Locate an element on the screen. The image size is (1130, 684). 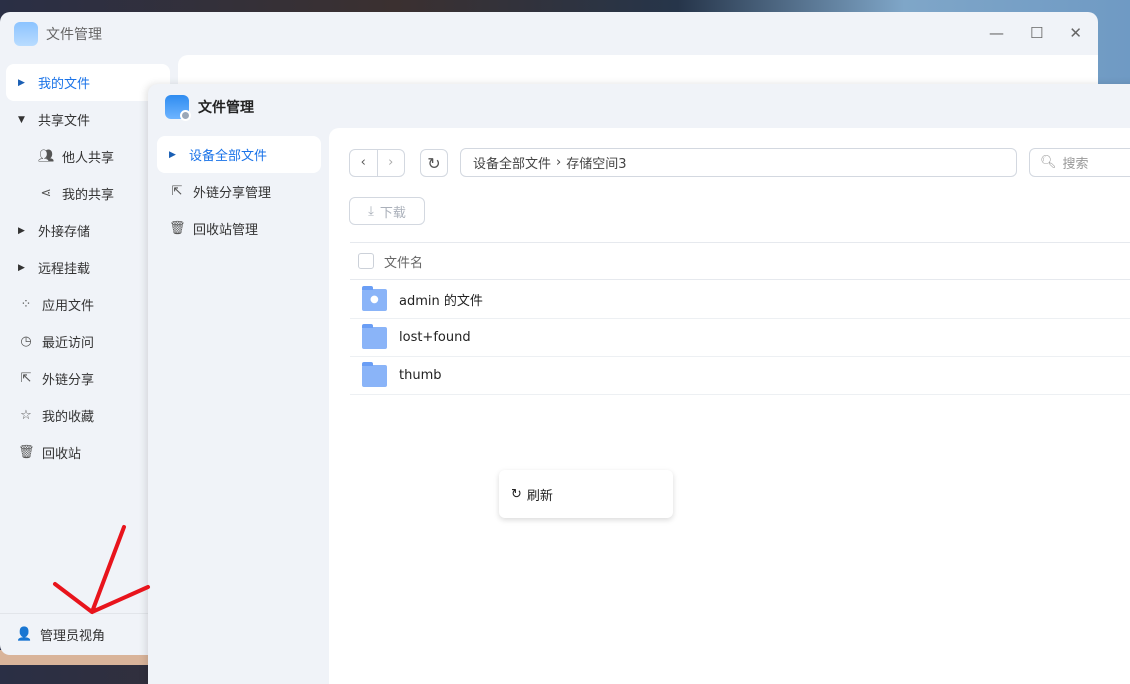
sidebar-item: ▼ 共享文件 is located at coordinates (88, 119).